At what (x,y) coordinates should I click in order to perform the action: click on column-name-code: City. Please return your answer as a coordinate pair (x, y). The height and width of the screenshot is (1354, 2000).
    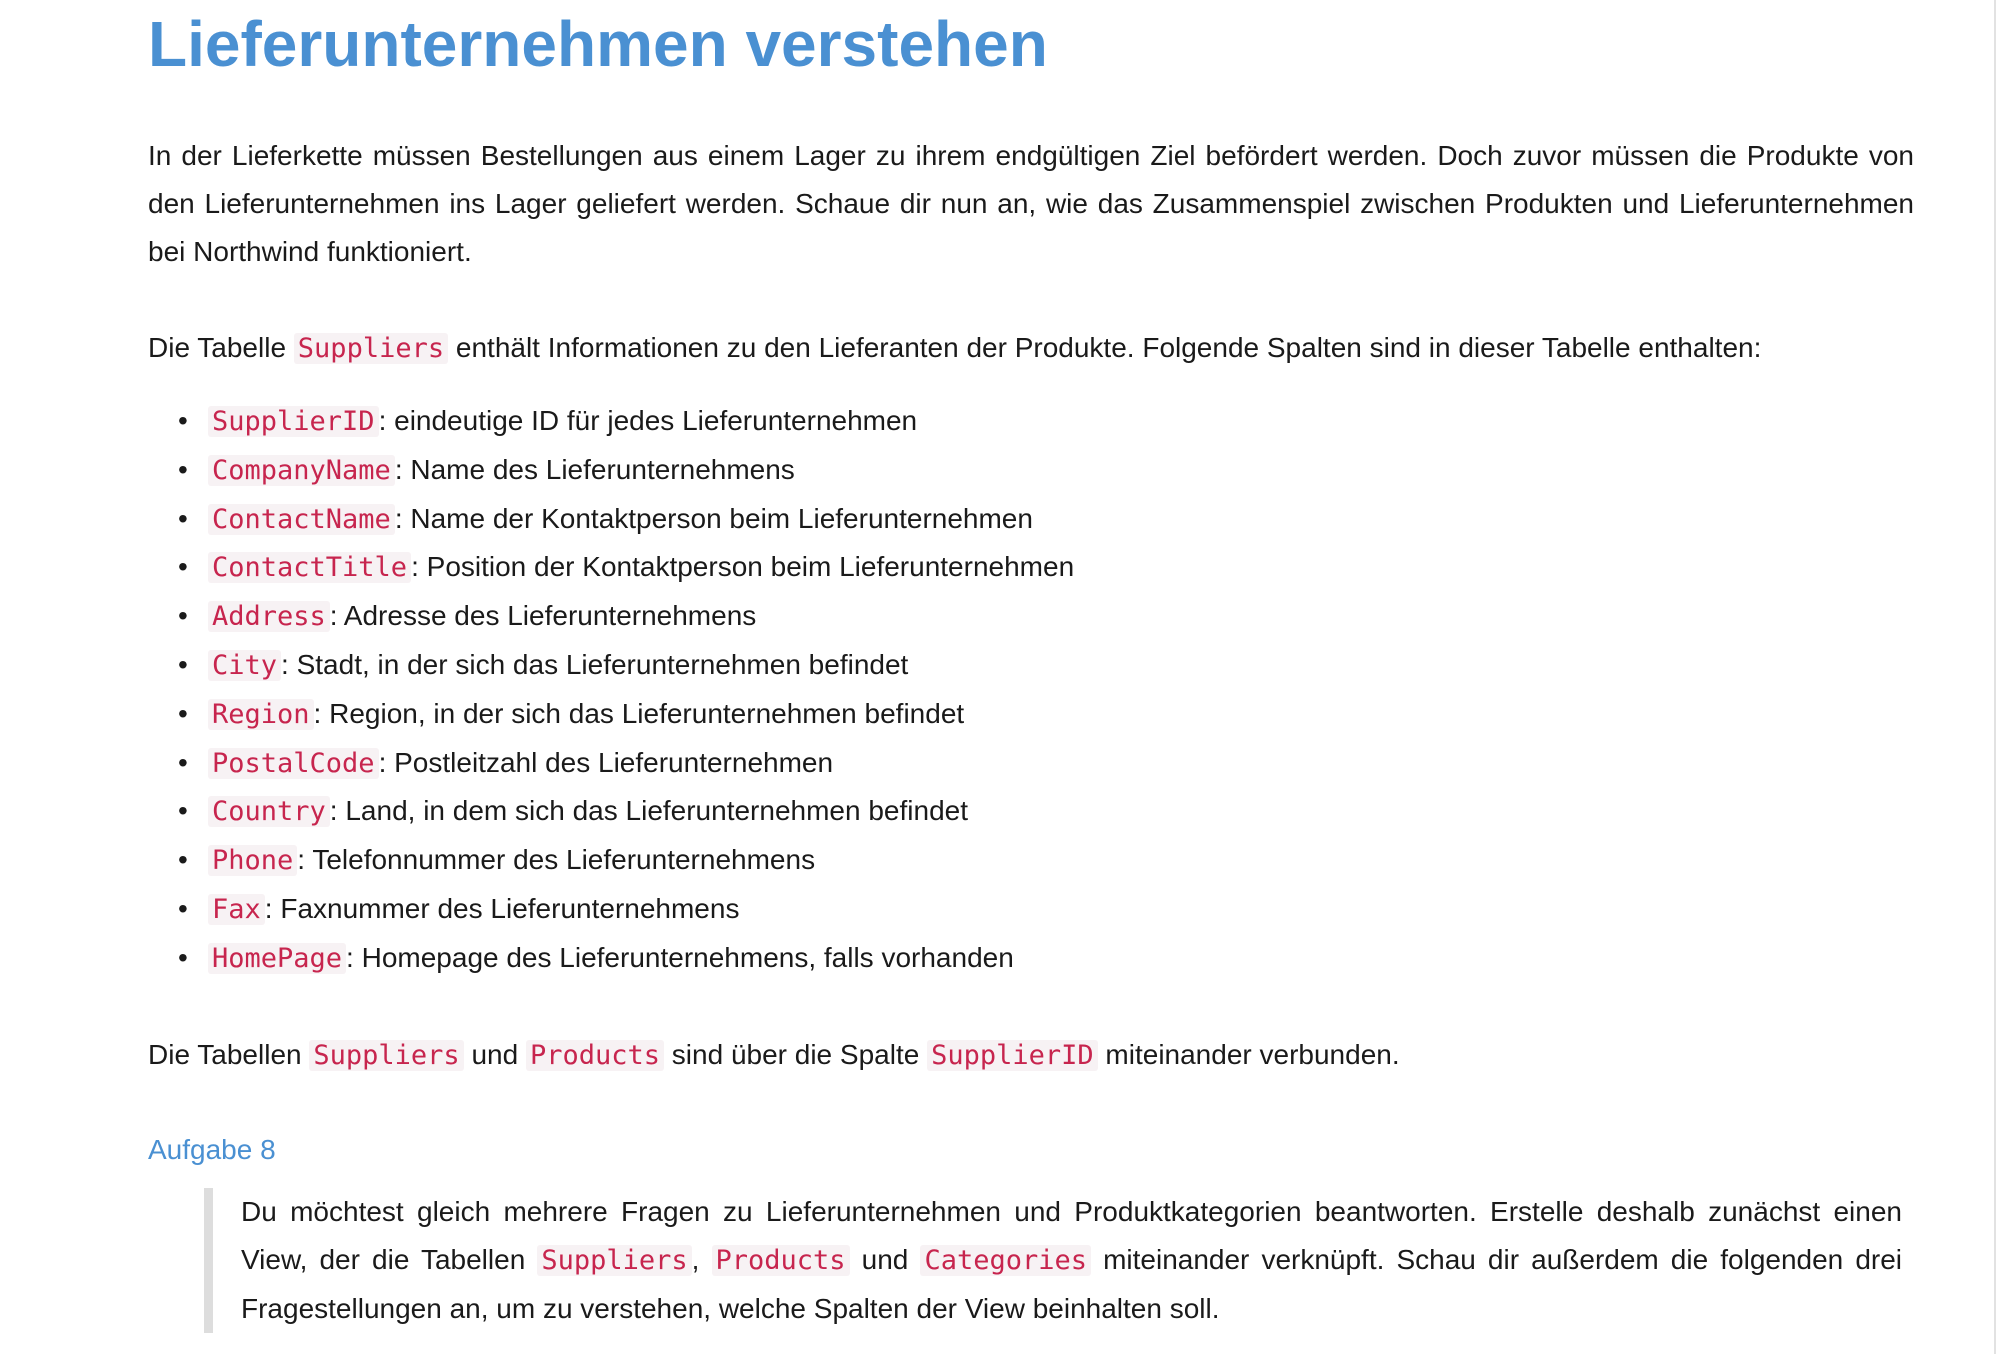
    Looking at the image, I should click on (245, 665).